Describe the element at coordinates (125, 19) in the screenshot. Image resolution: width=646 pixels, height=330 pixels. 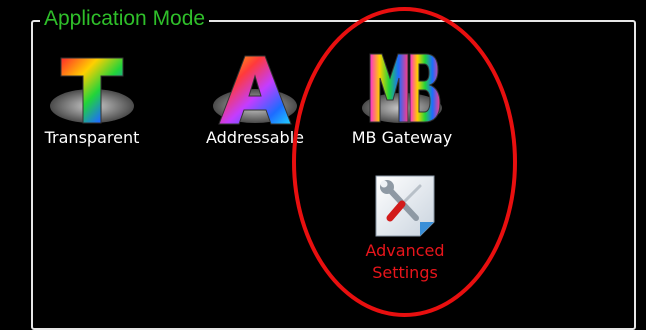
I see `group-title: Application Mode` at that location.